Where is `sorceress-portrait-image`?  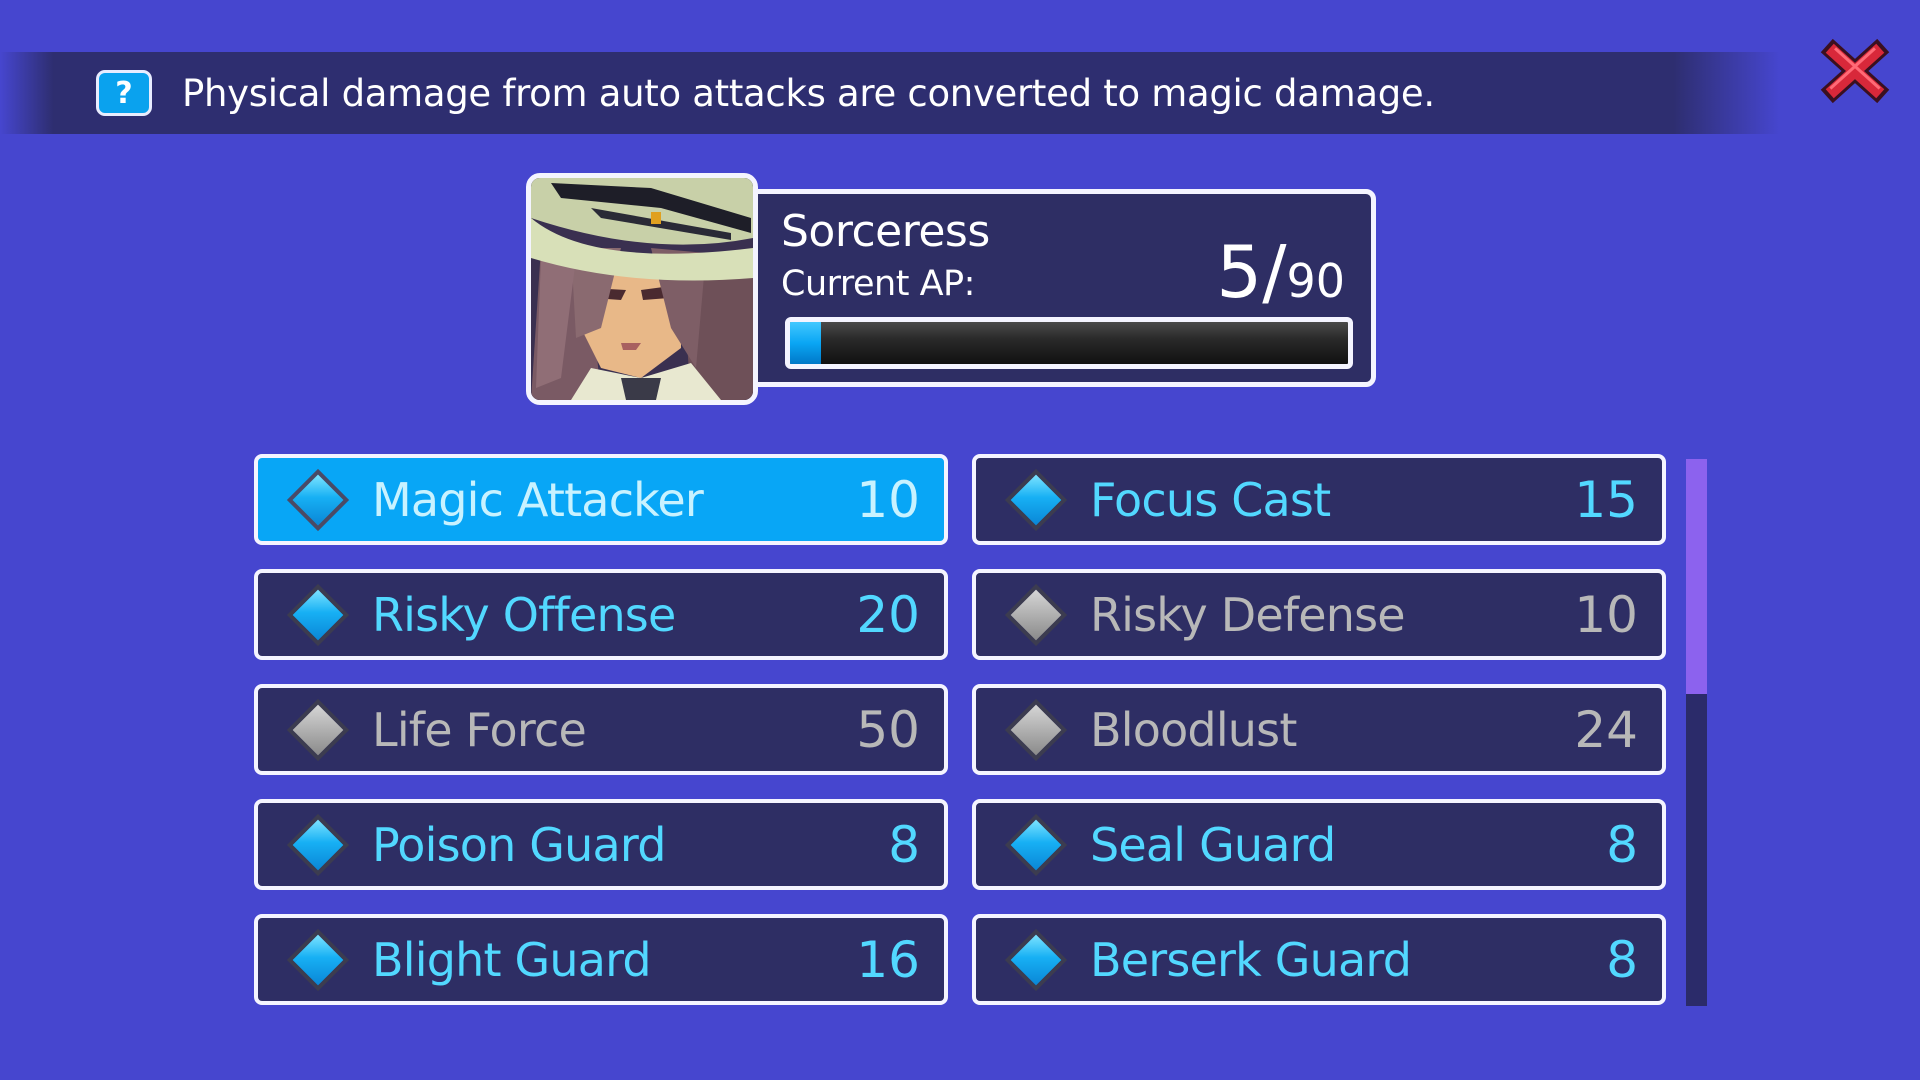 sorceress-portrait-image is located at coordinates (642, 289).